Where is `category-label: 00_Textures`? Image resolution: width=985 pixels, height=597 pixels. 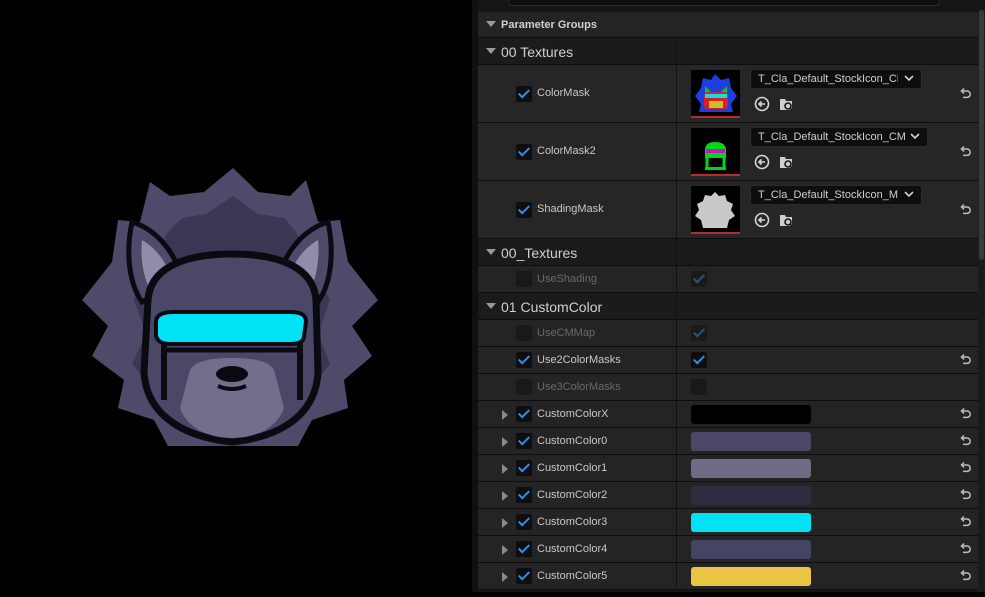
category-label: 00_Textures is located at coordinates (539, 253).